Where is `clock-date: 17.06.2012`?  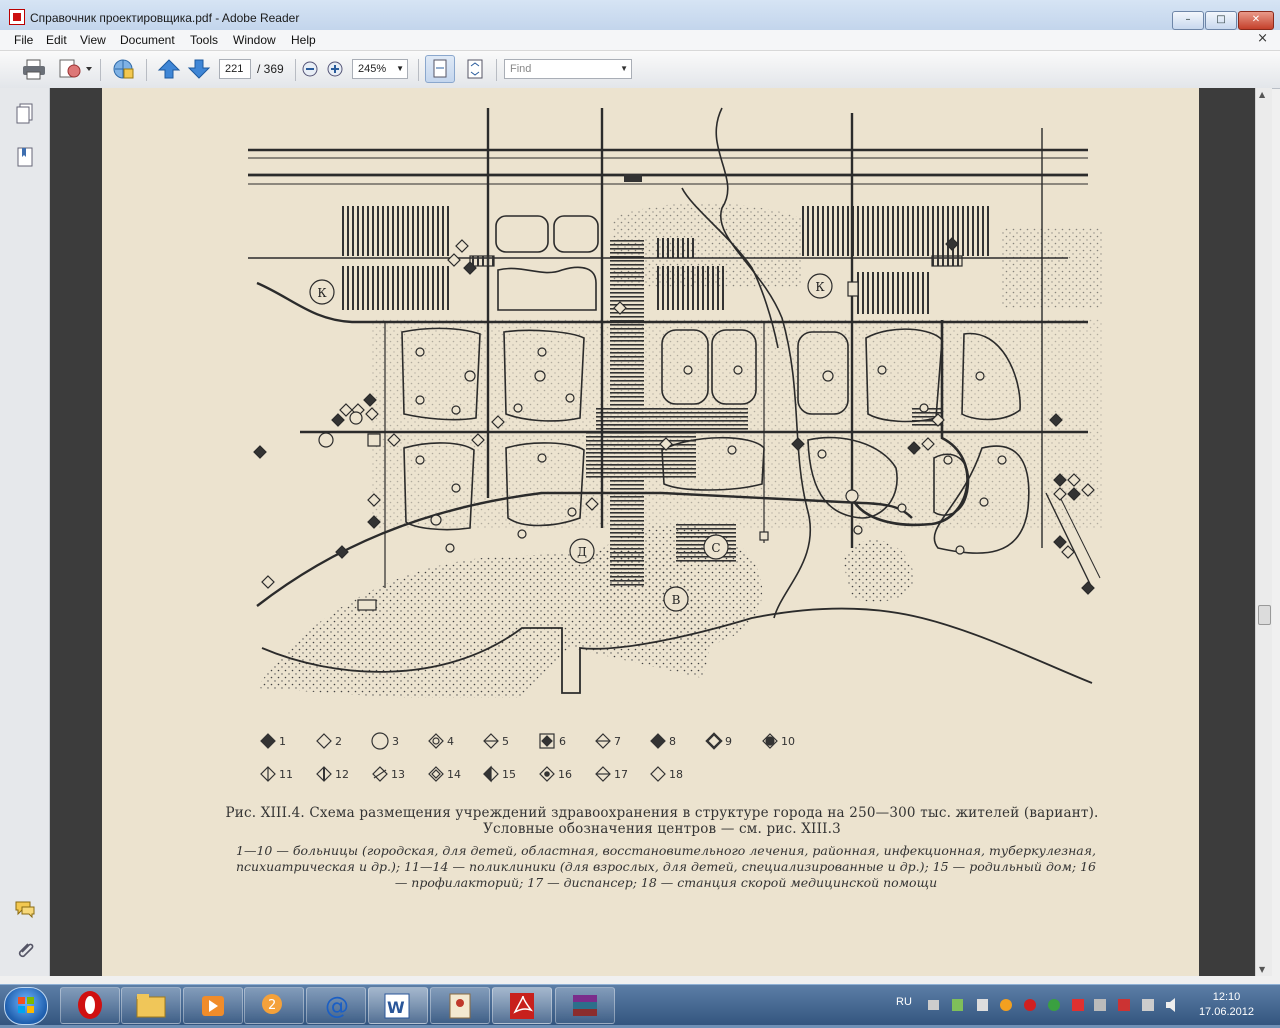 clock-date: 17.06.2012 is located at coordinates (1226, 1012).